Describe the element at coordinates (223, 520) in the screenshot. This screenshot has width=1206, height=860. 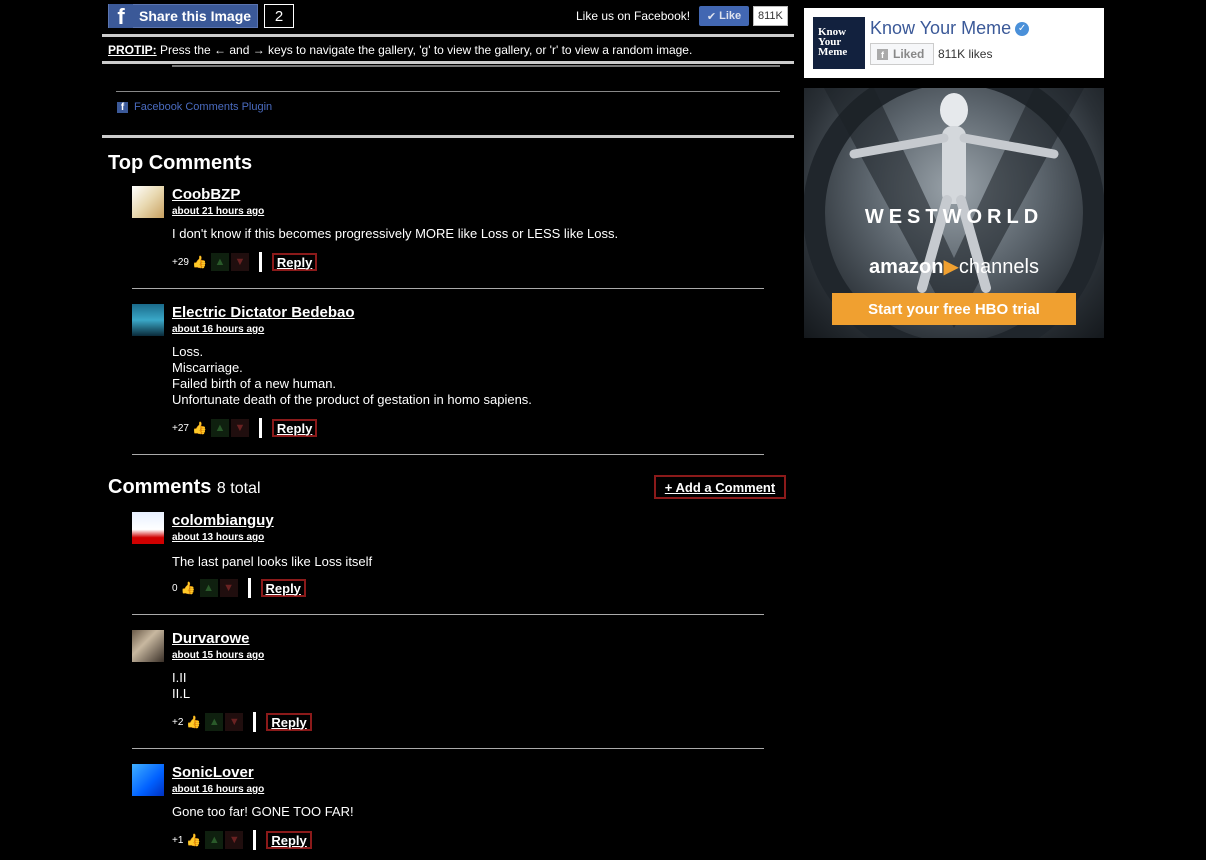
I see `comment-username: colombianguy` at that location.